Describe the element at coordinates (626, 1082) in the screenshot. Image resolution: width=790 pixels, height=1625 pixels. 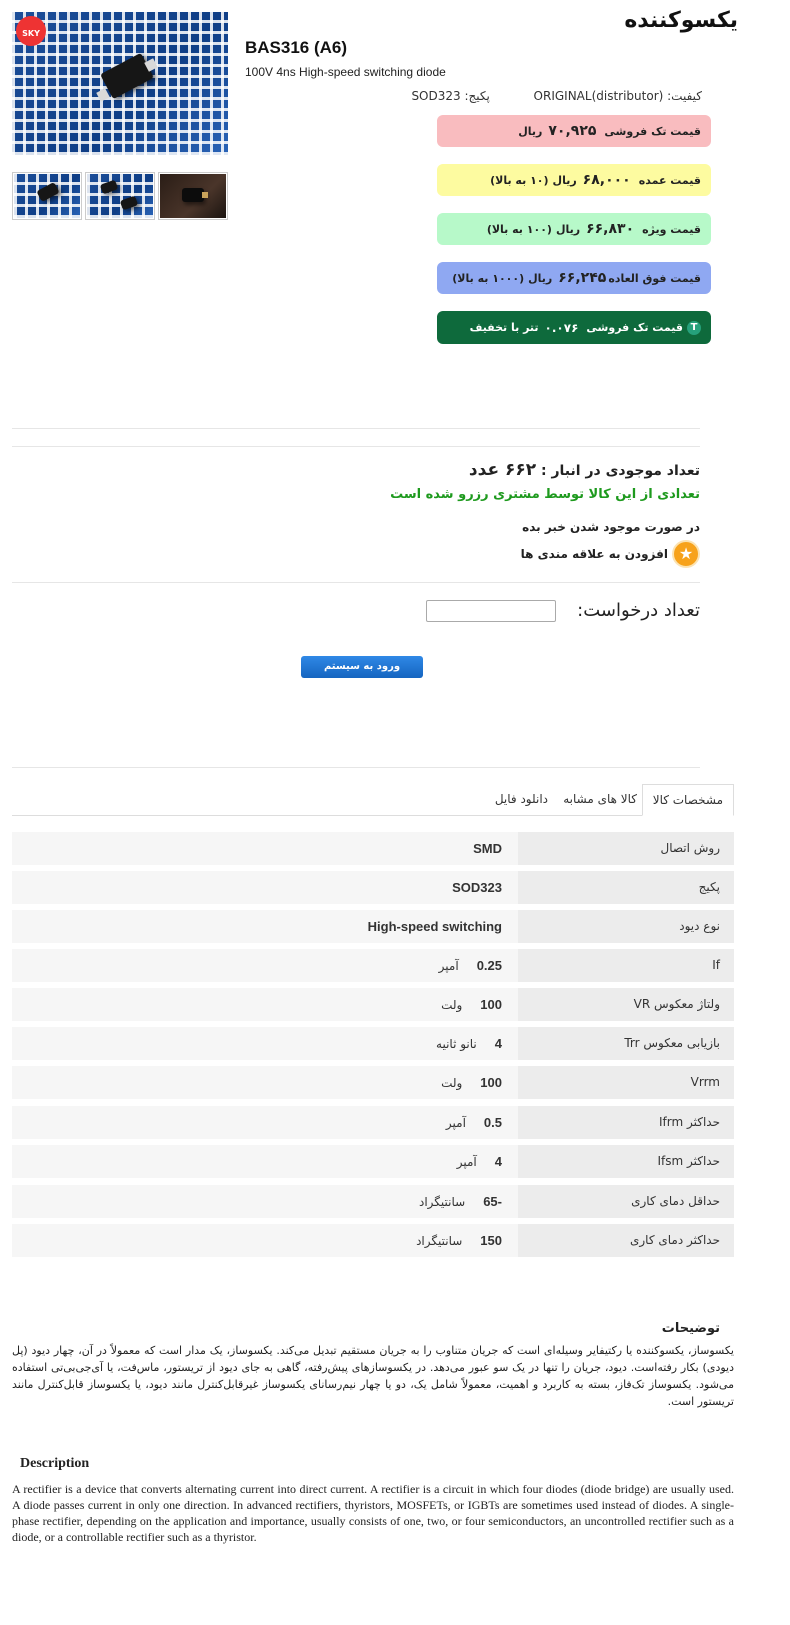
I see `spec-key: Vrrm` at that location.